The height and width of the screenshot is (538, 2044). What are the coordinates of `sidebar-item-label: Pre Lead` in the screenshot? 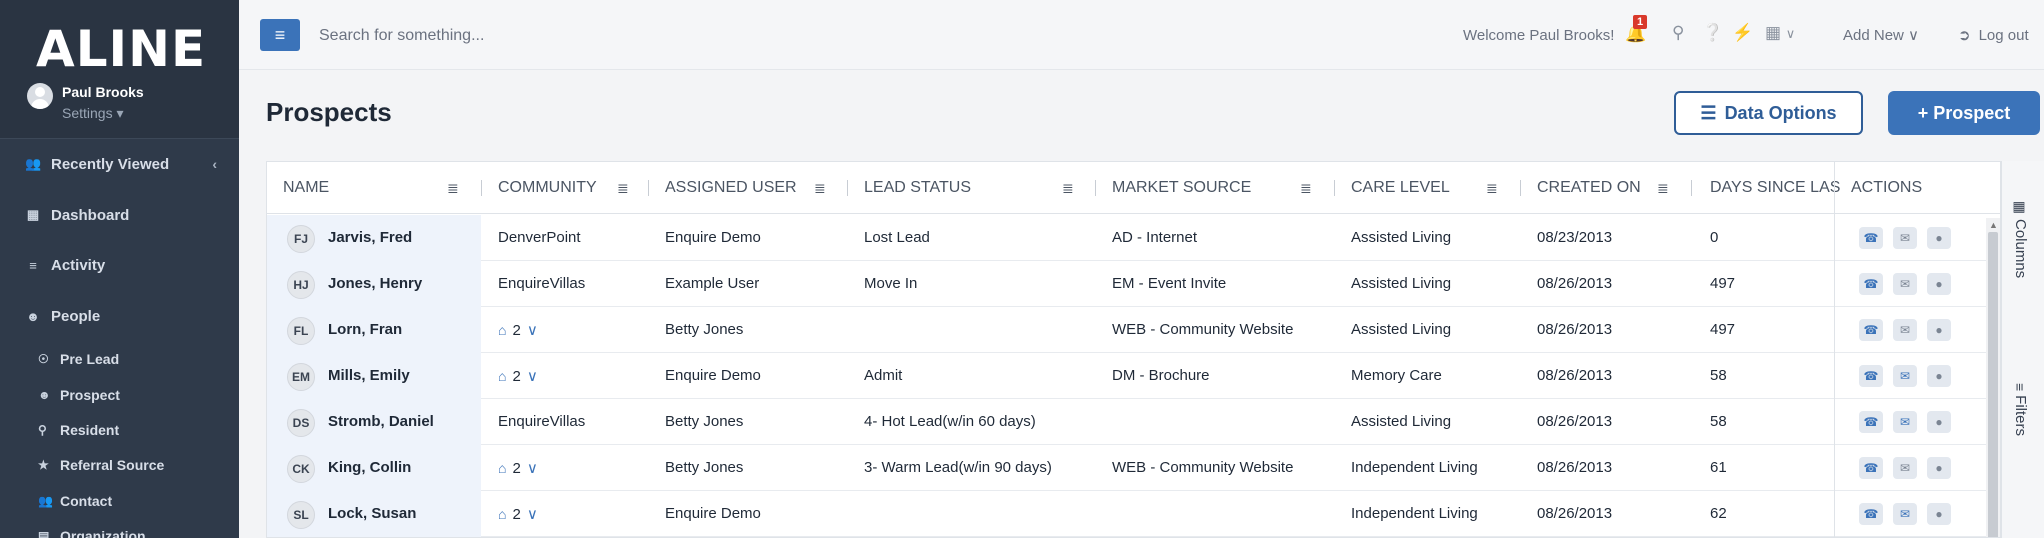 It's located at (90, 359).